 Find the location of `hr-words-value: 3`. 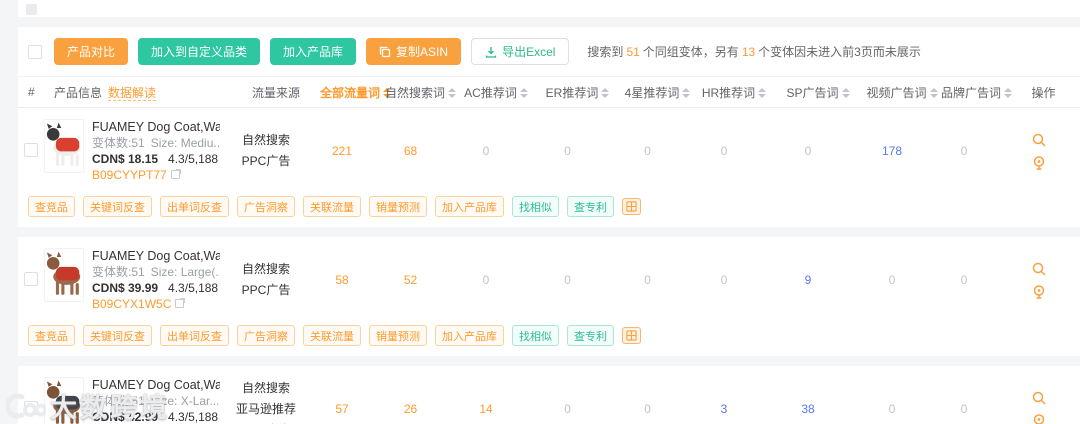

hr-words-value: 3 is located at coordinates (724, 409).